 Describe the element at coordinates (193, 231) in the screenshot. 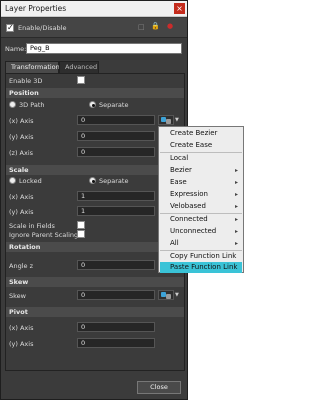

I see `menu-item-label: Unconnected` at that location.